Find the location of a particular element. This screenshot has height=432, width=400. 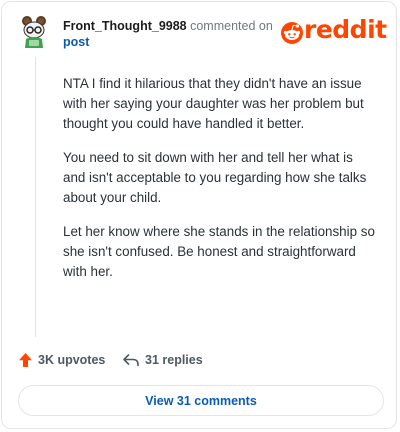

post-link: post is located at coordinates (173, 42).